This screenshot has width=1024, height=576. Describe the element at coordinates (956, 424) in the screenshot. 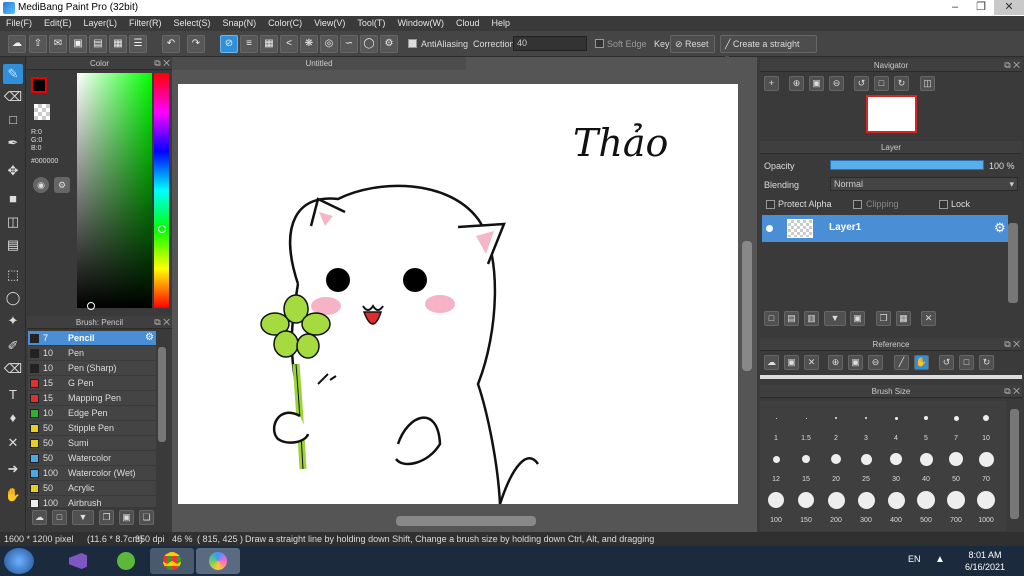

I see `brush-size-option: 7` at that location.